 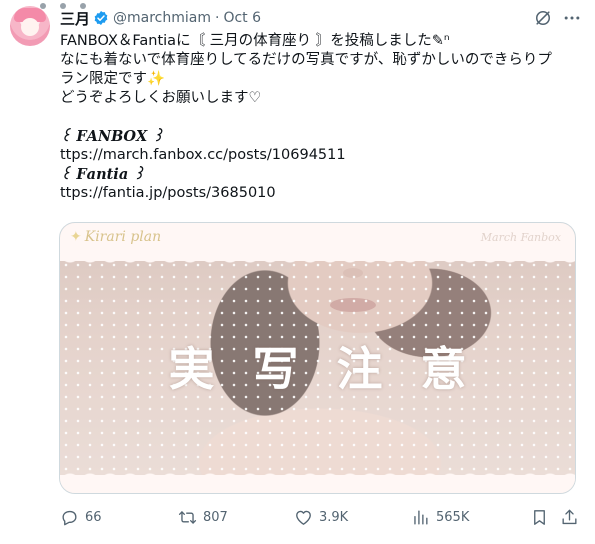 I want to click on brand-logo: ✦ Kirari plan, so click(x=115, y=237).